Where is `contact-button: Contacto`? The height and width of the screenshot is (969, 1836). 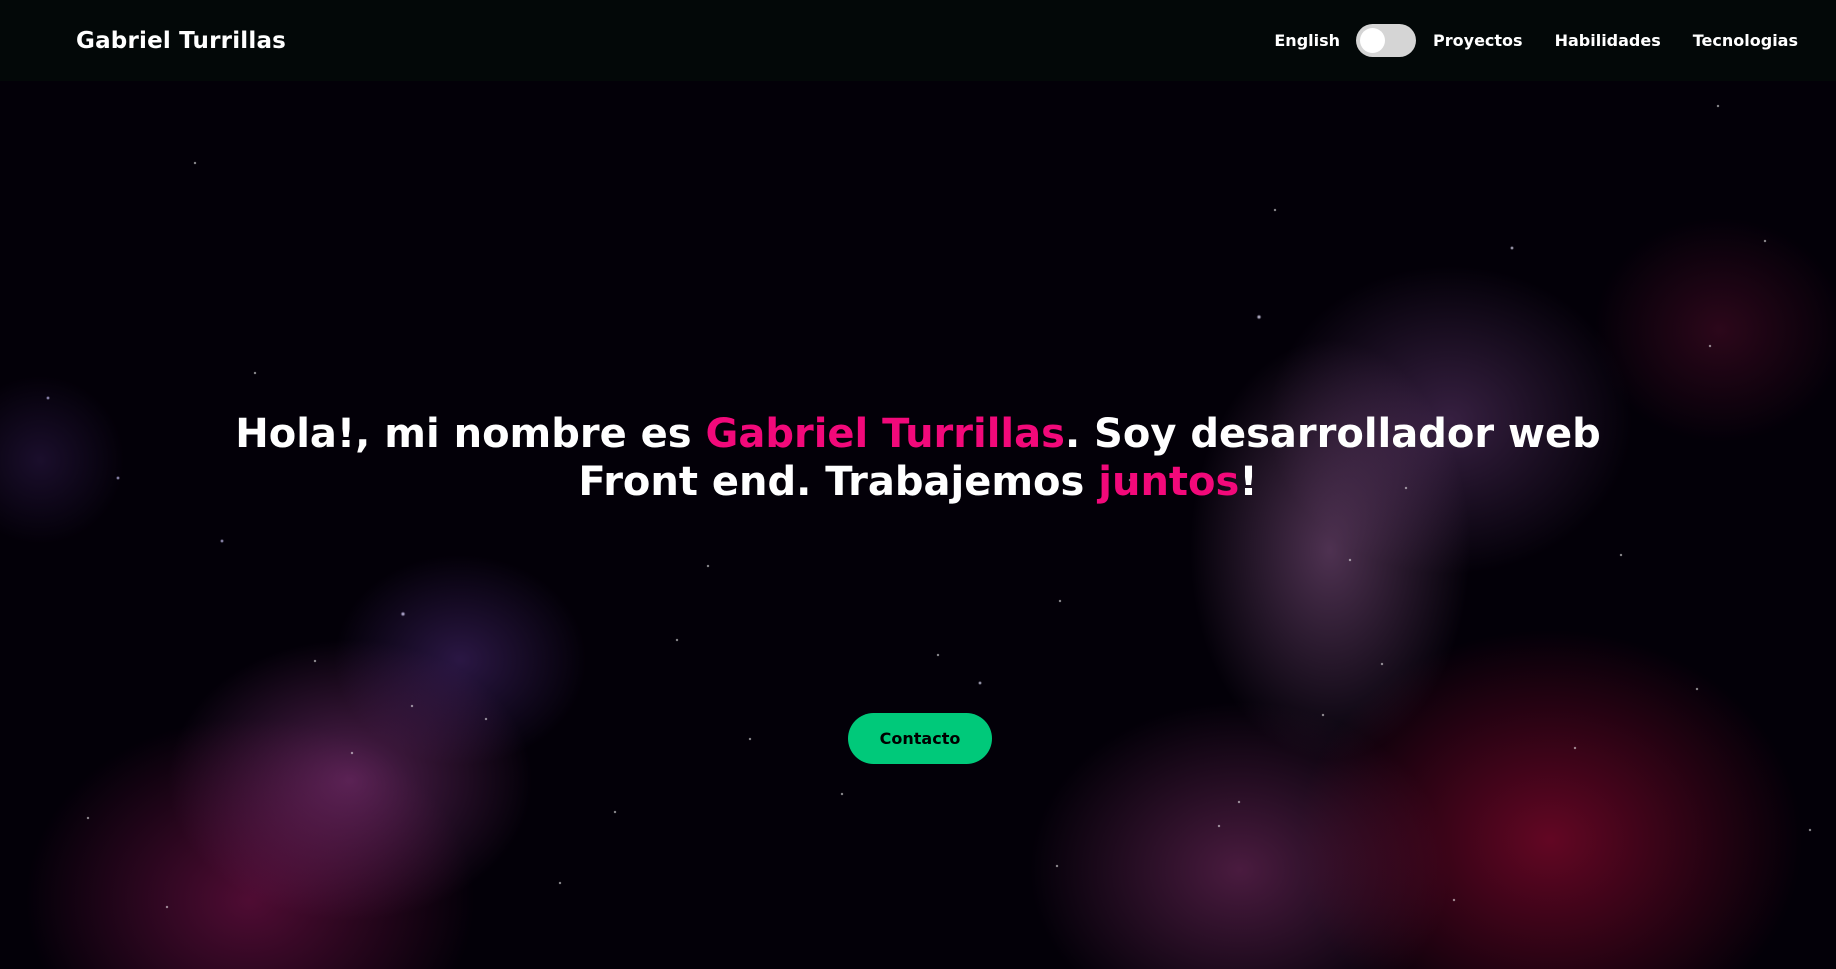
contact-button: Contacto is located at coordinates (920, 738).